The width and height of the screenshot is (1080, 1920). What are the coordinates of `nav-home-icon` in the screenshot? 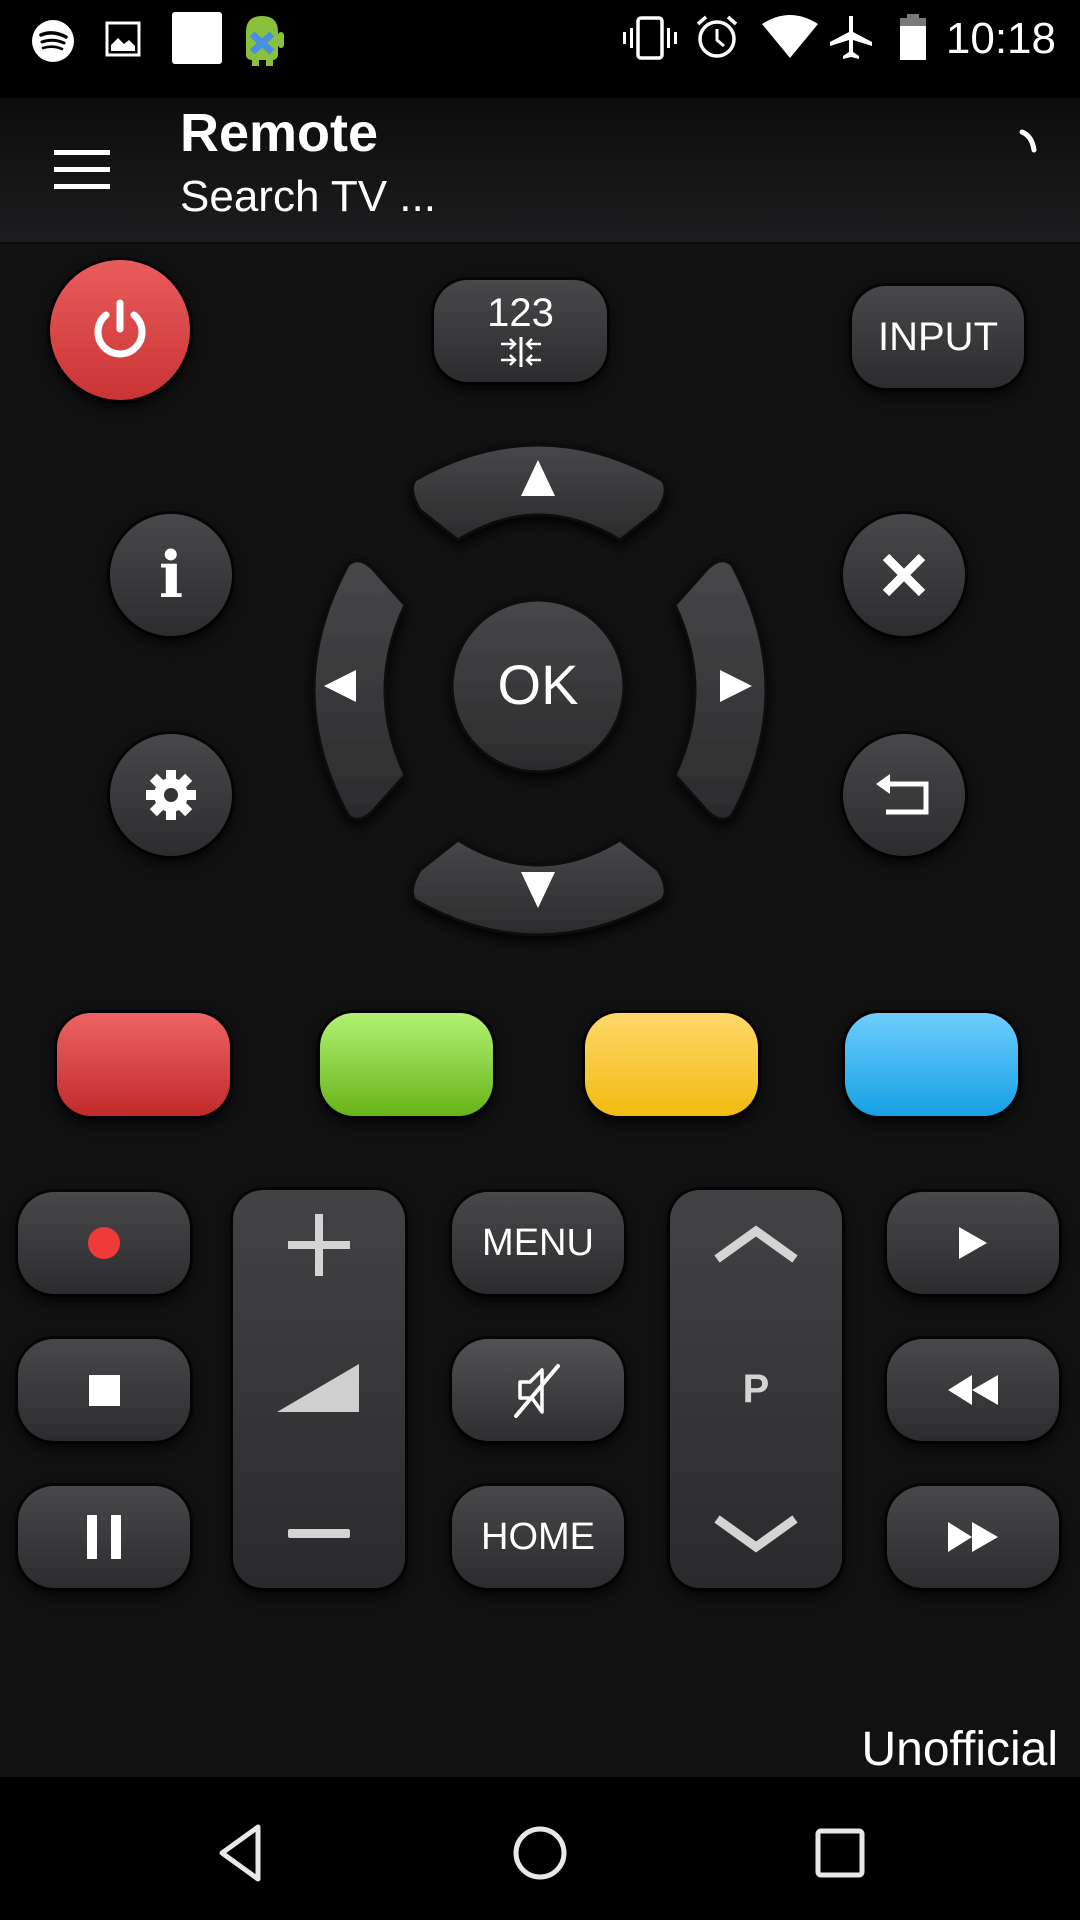 It's located at (540, 1853).